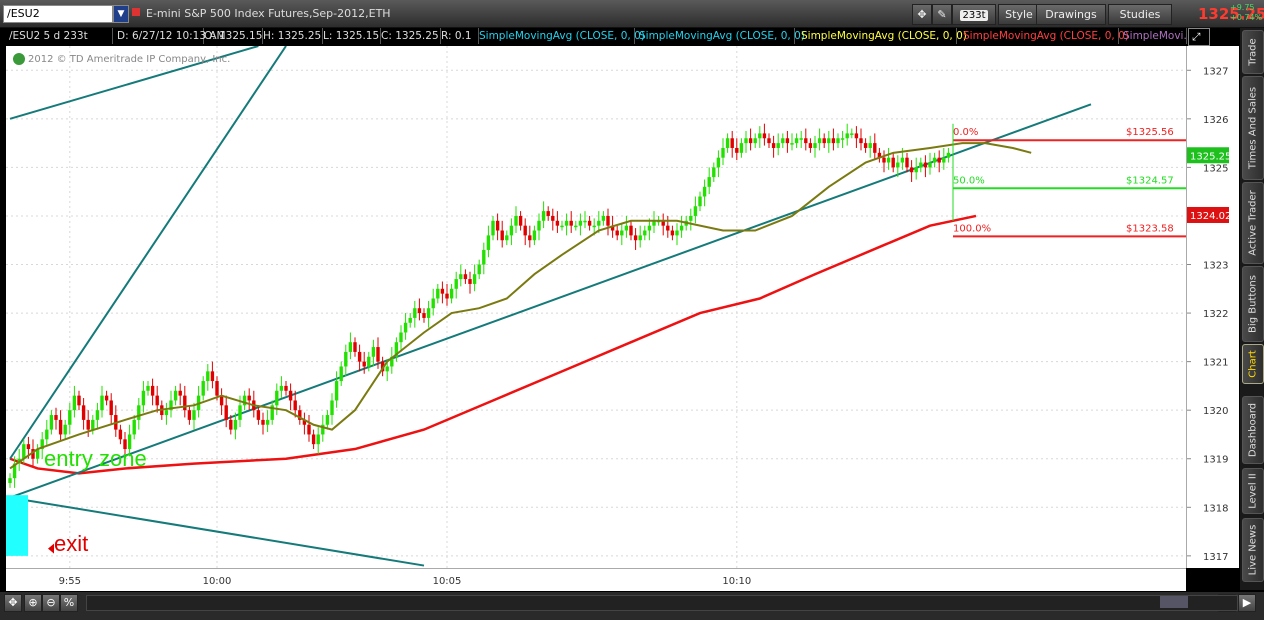 Image resolution: width=1264 pixels, height=620 pixels. Describe the element at coordinates (1253, 223) in the screenshot. I see `tab-active-trader: Active Trader` at that location.